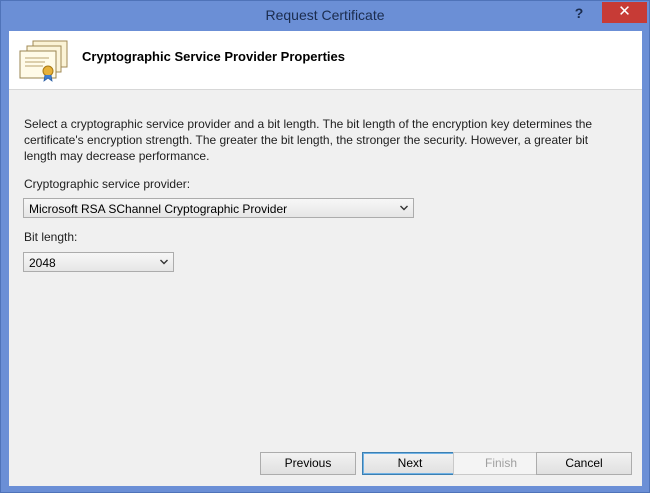  Describe the element at coordinates (410, 463) in the screenshot. I see `next-button: Next` at that location.